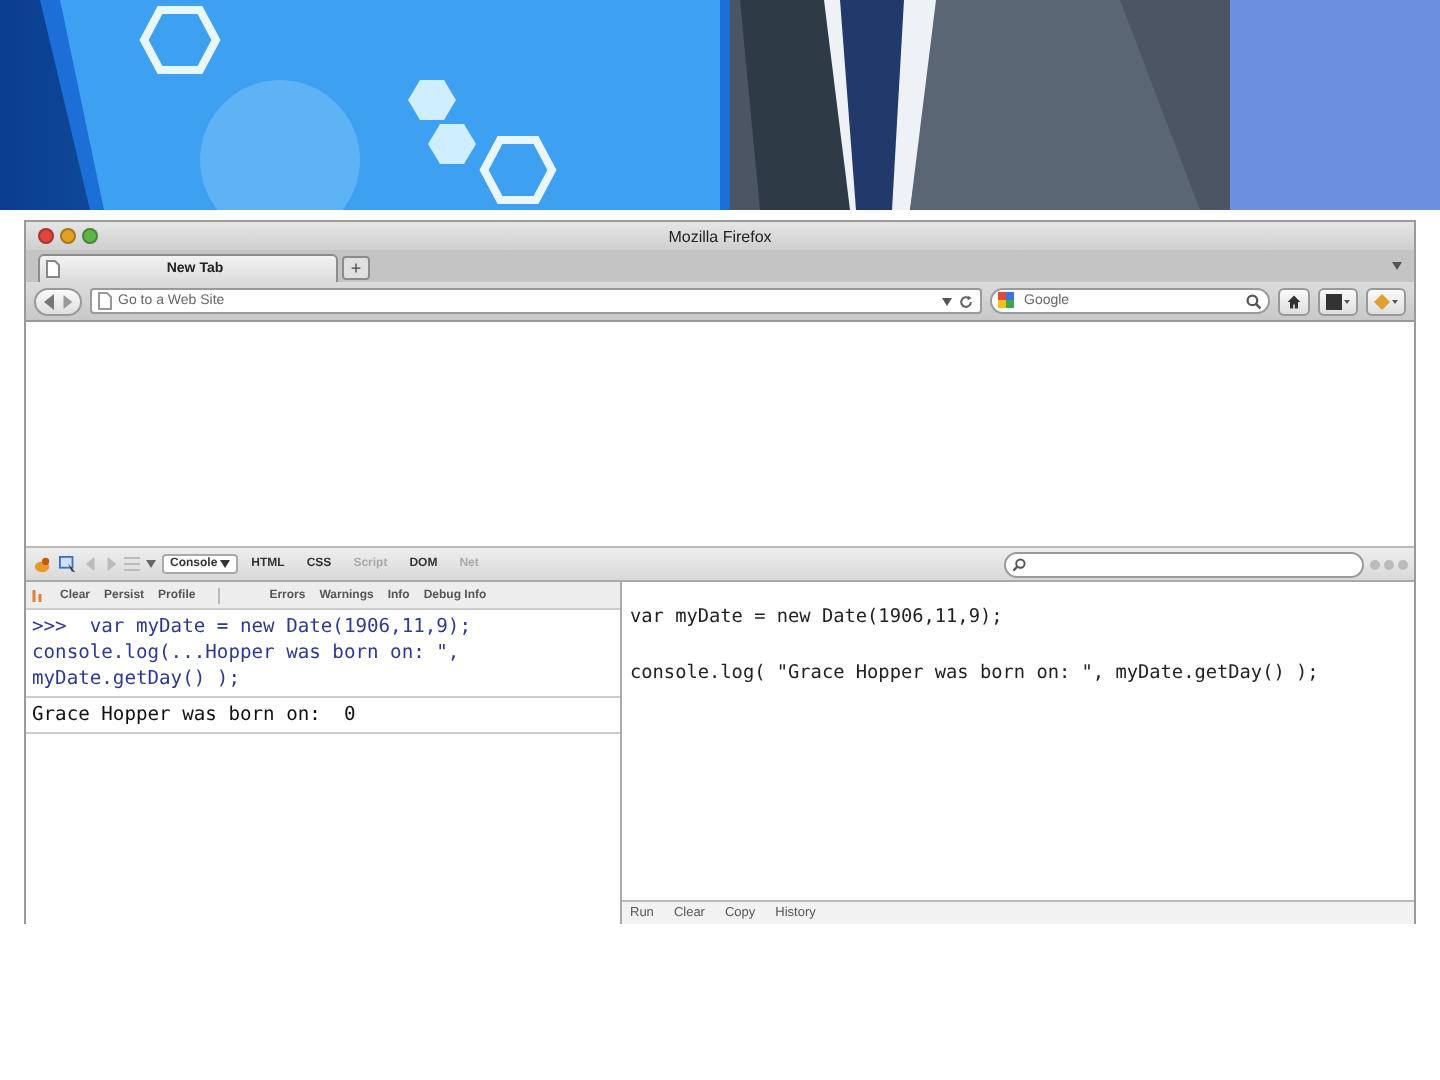 This screenshot has width=1440, height=1080. What do you see at coordinates (39, 595) in the screenshot?
I see `console-menu-icon` at bounding box center [39, 595].